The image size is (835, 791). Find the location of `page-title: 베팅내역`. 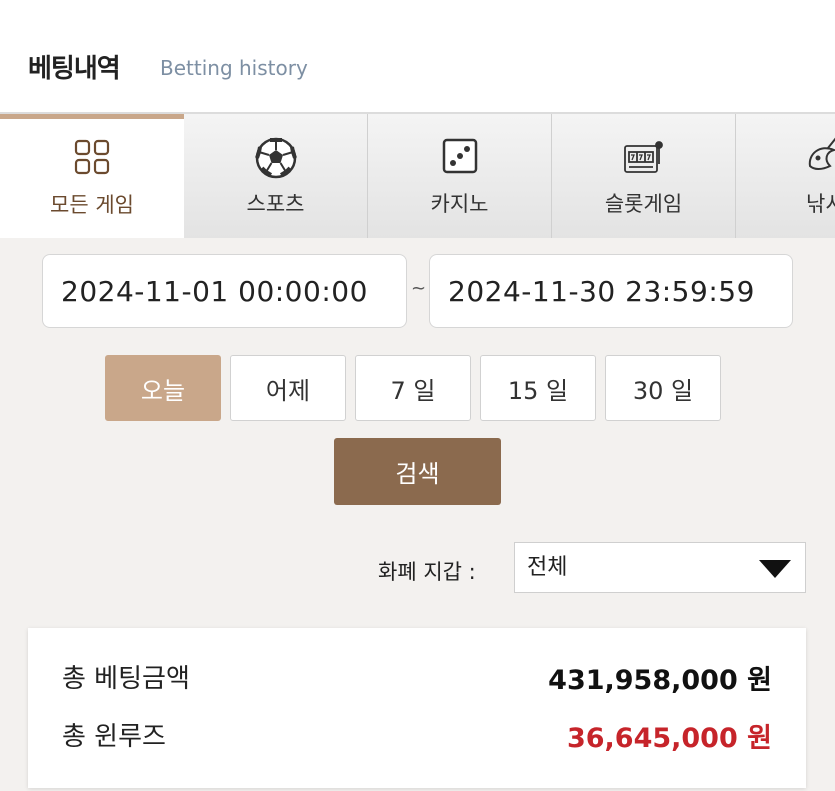

page-title: 베팅내역 is located at coordinates (74, 69).